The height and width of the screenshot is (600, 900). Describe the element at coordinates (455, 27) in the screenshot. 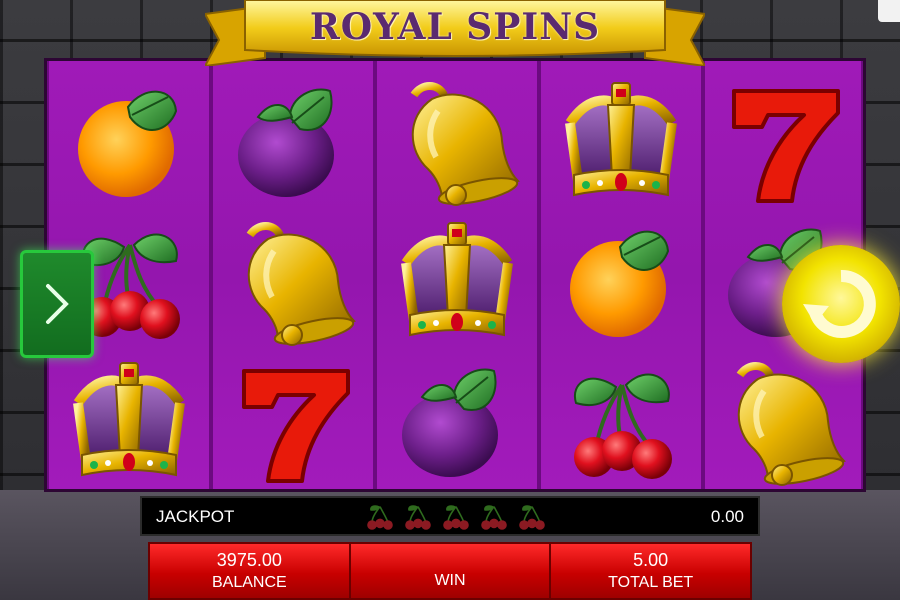

I see `game-title: ROYAL SPINS` at that location.